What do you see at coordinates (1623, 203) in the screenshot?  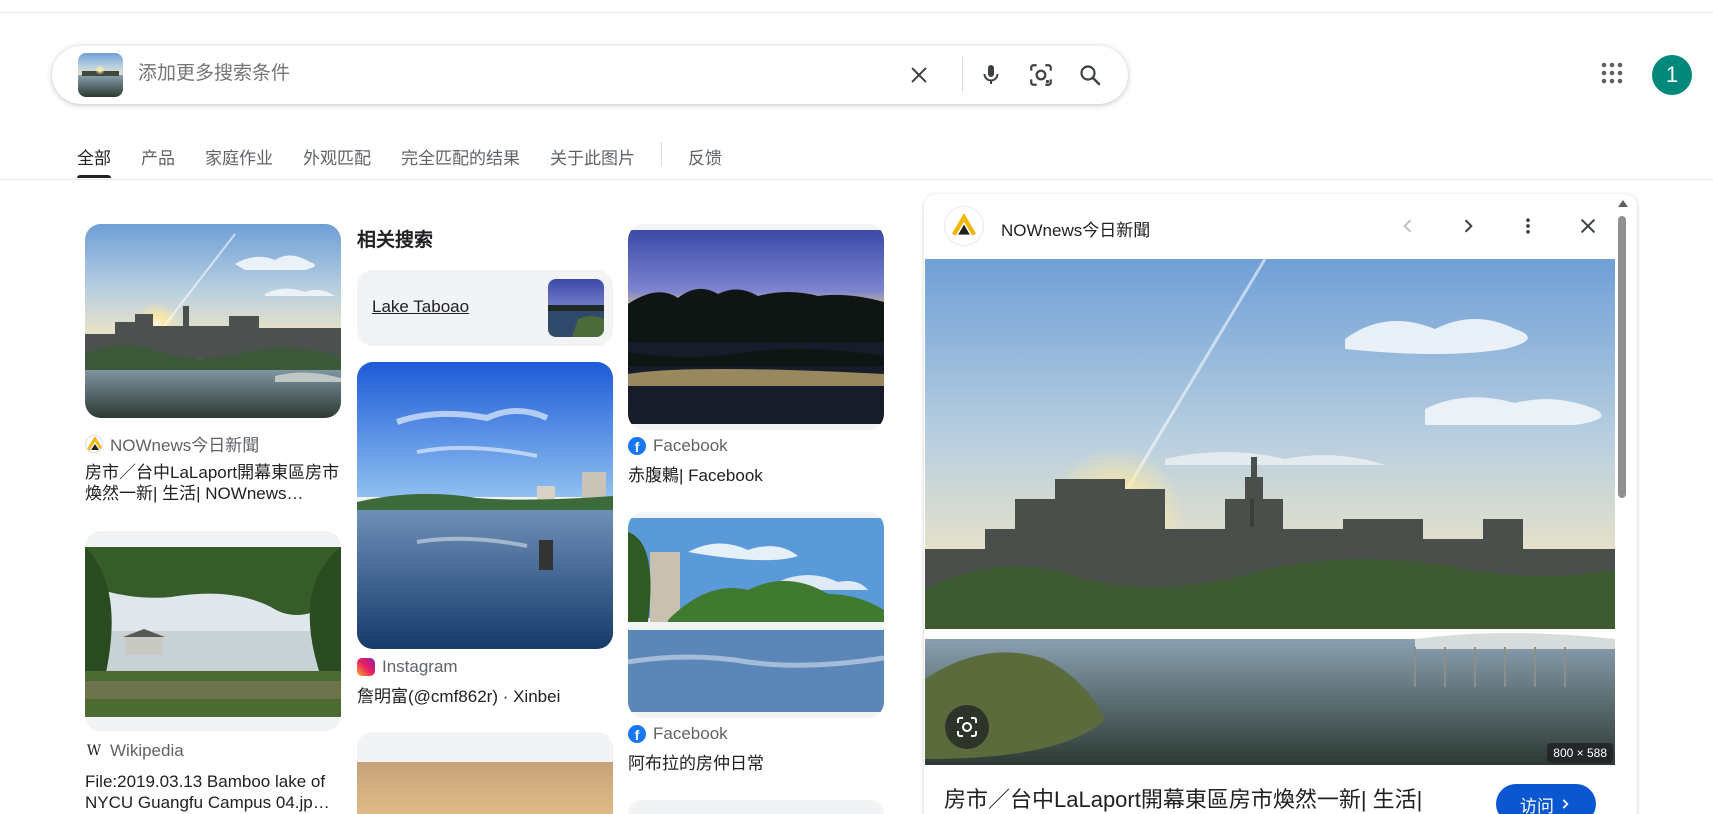 I see `scroll-up-arrow-icon` at bounding box center [1623, 203].